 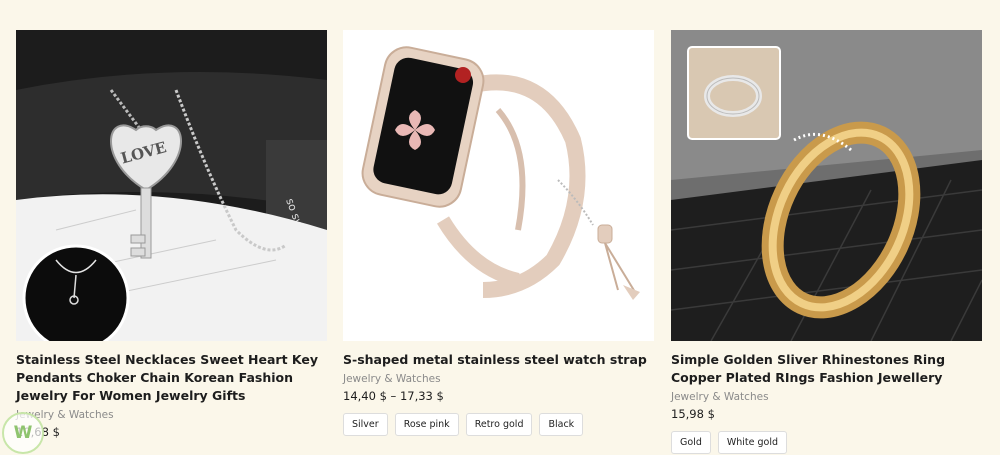 What do you see at coordinates (691, 442) in the screenshot?
I see `variant-chip-gold: Gold` at bounding box center [691, 442].